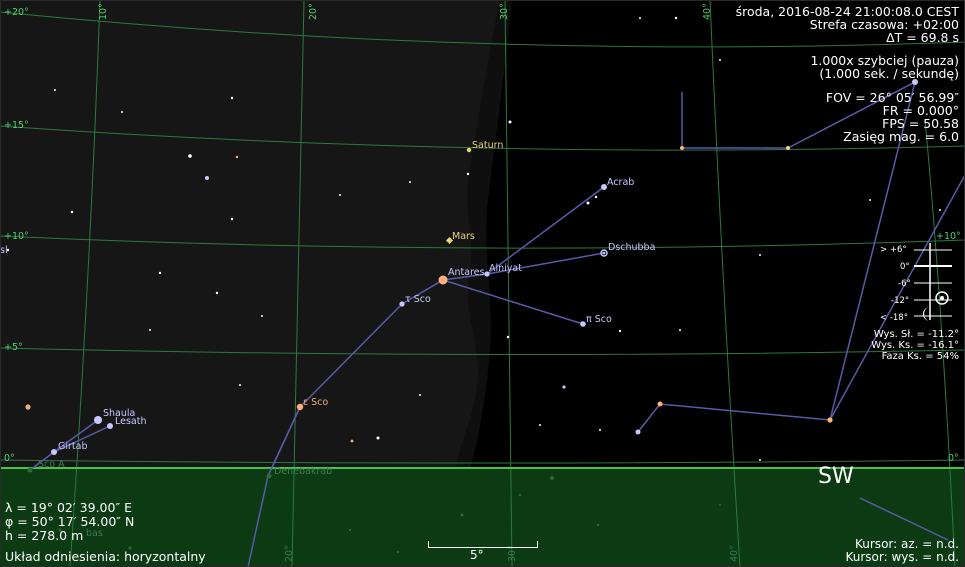 This screenshot has height=567, width=965. What do you see at coordinates (4, 250) in the screenshot?
I see `label-sl: sl` at bounding box center [4, 250].